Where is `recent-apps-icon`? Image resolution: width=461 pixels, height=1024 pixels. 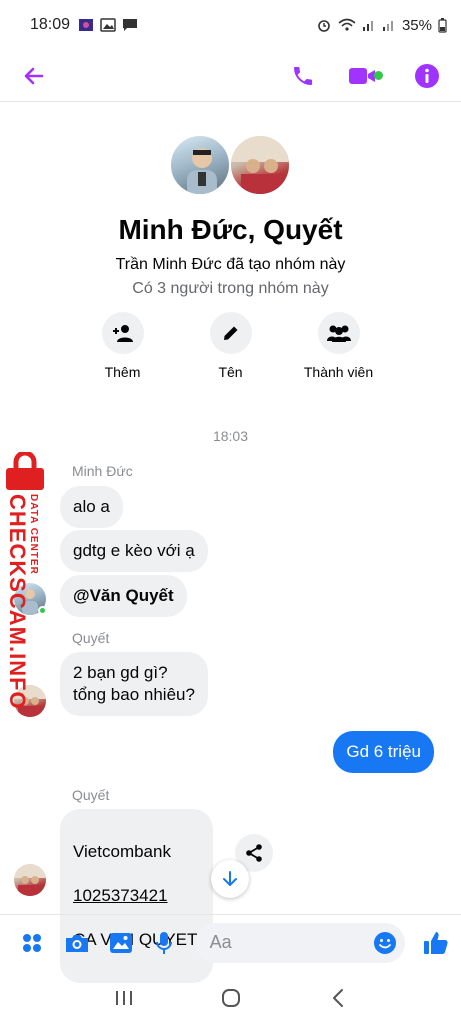
recent-apps-icon is located at coordinates (123, 998).